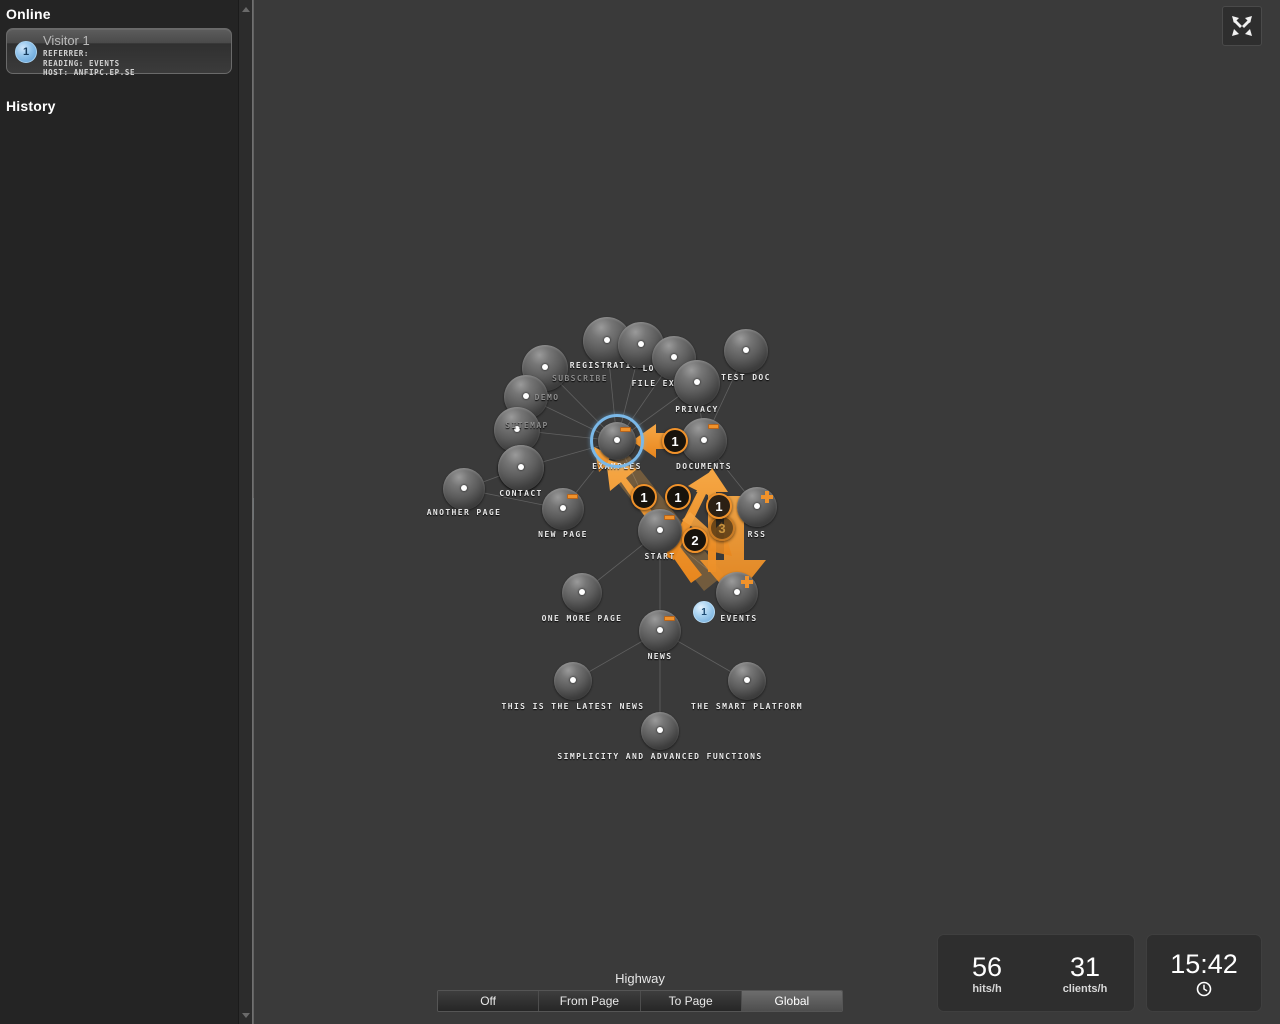  Describe the element at coordinates (697, 383) in the screenshot. I see `graph-node-privacy` at that location.